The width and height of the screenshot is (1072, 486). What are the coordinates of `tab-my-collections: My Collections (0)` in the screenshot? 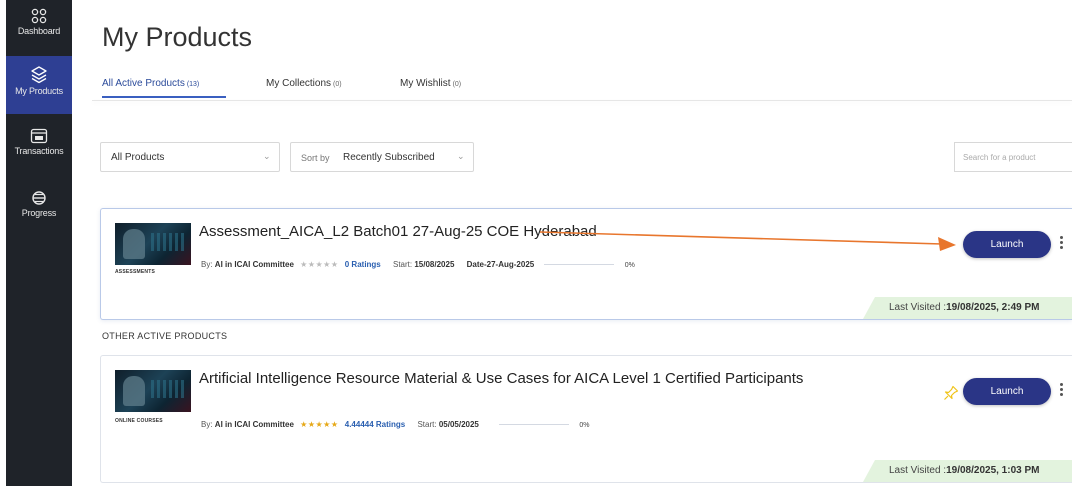 It's located at (304, 83).